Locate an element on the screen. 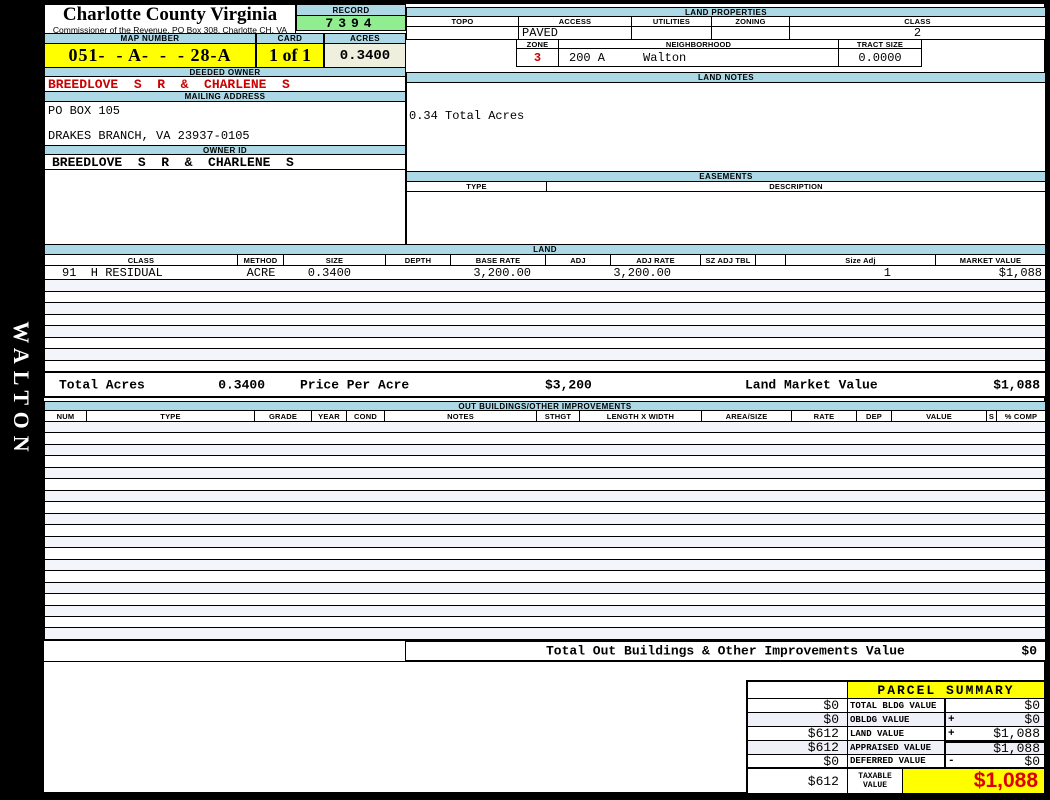  neighborhood-code: 200 A is located at coordinates (587, 57).